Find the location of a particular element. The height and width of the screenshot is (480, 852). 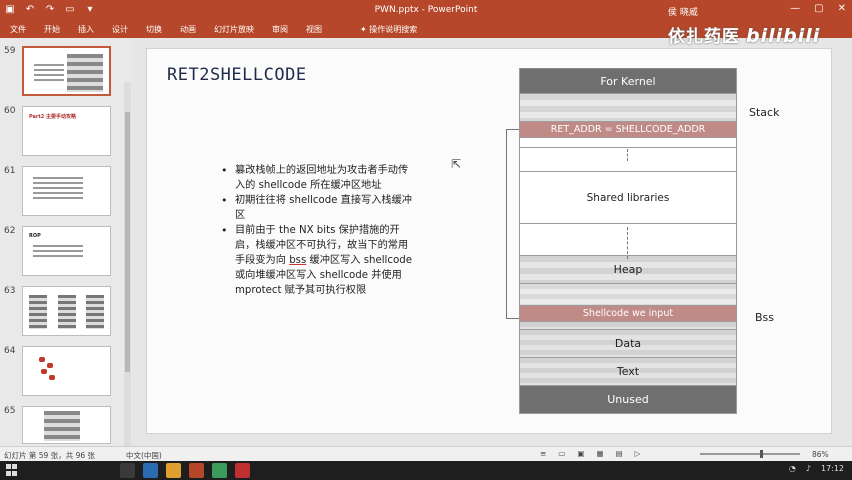

thumb-title: Part2 主要手动攻略 is located at coordinates (52, 117).